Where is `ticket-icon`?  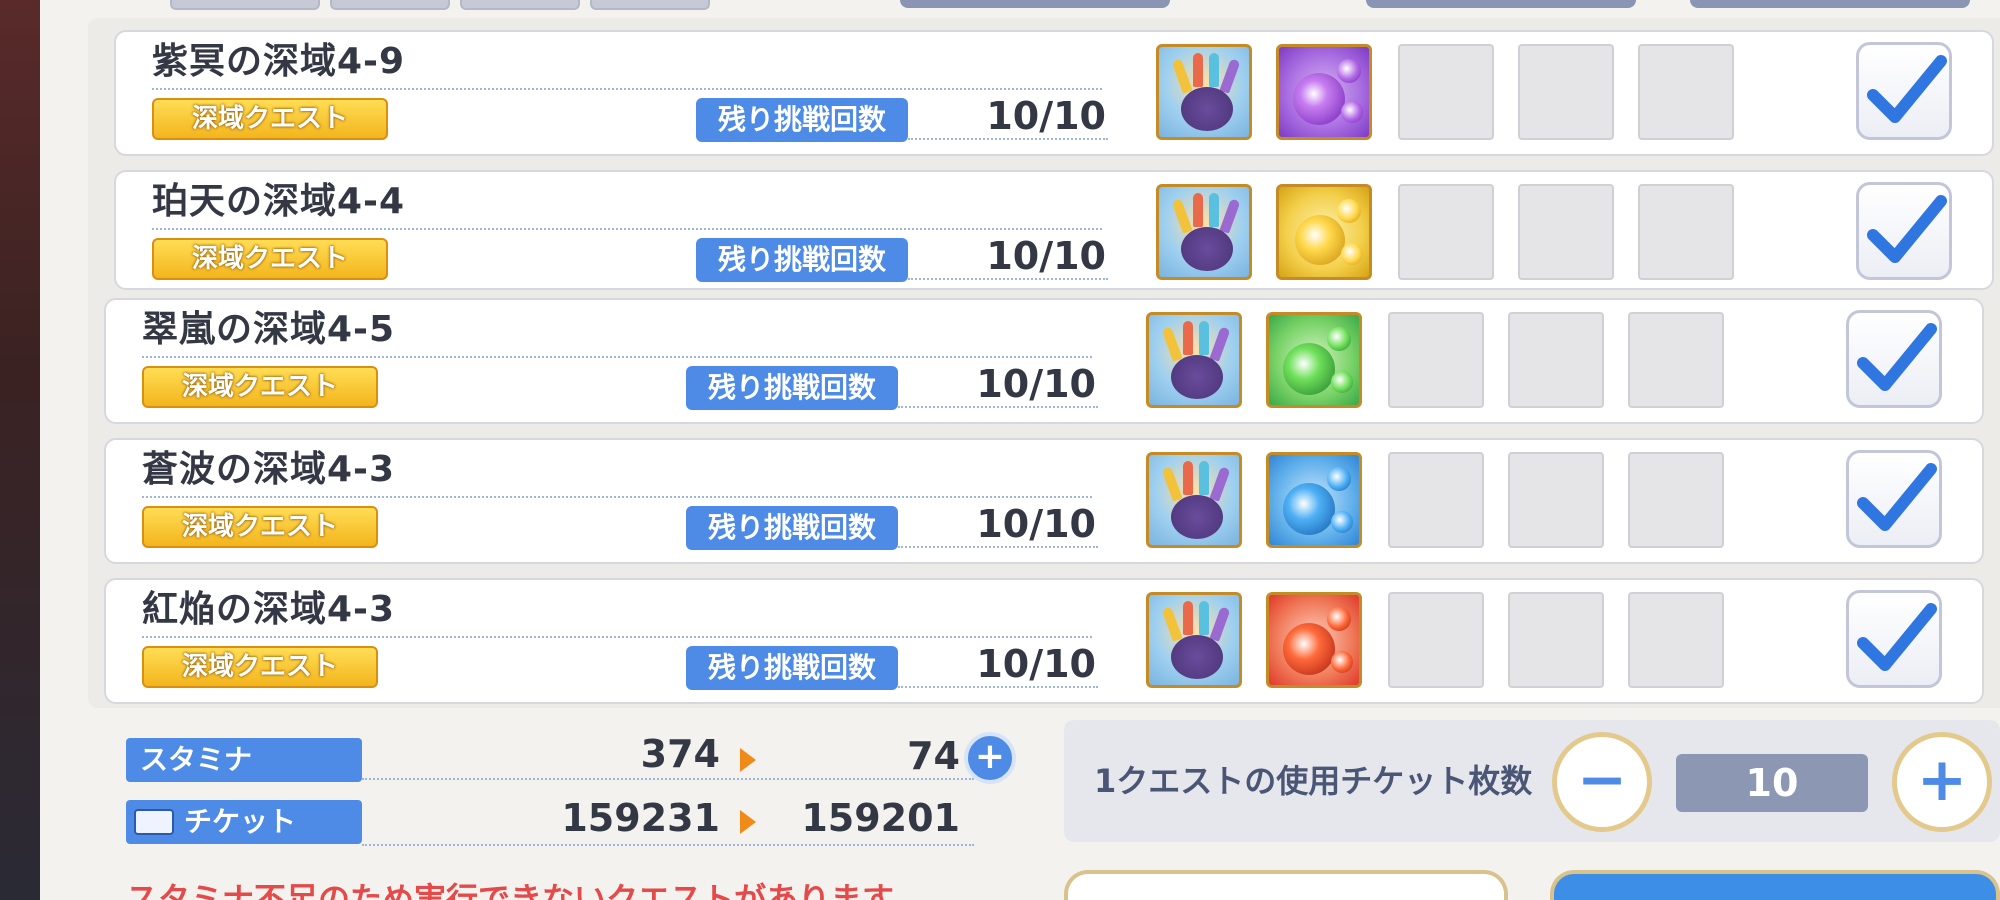 ticket-icon is located at coordinates (154, 822).